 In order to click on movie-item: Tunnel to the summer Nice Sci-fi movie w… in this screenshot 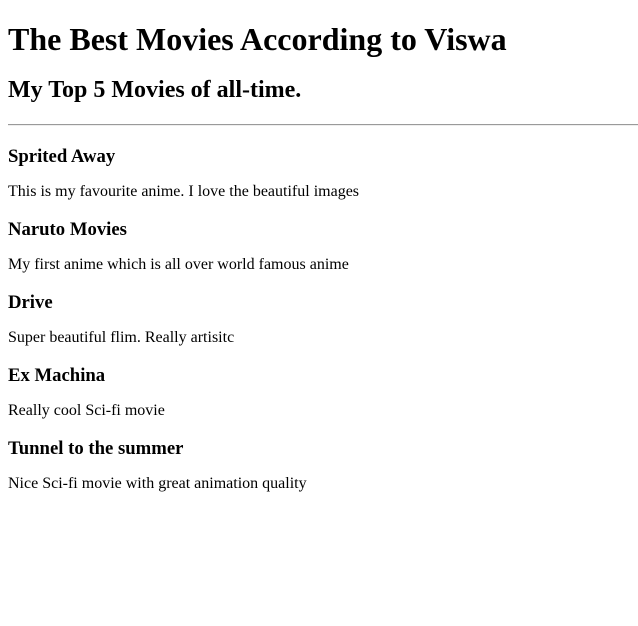, I will do `click(319, 465)`.